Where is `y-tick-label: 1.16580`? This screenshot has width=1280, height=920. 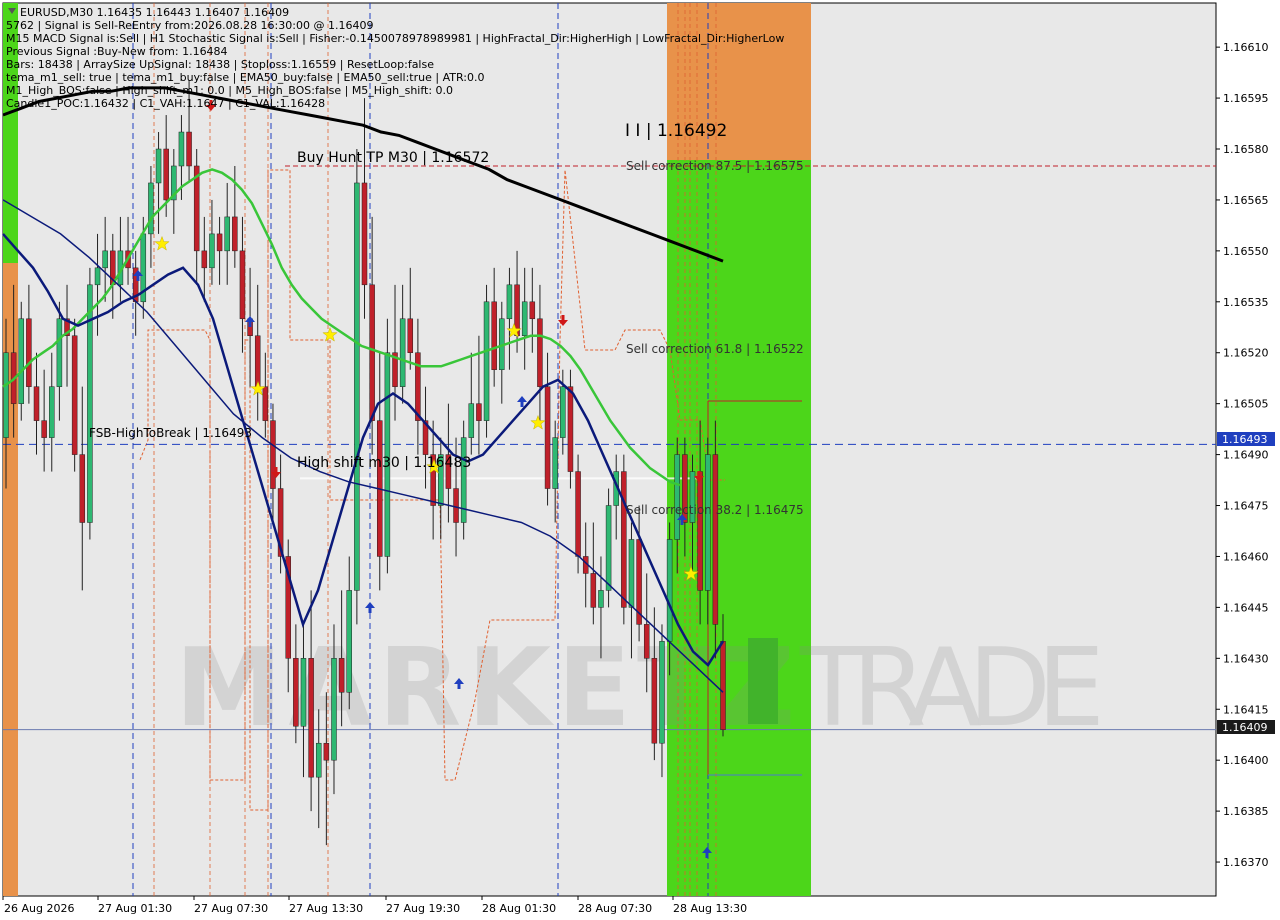
y-tick-label: 1.16580 is located at coordinates (1246, 149).